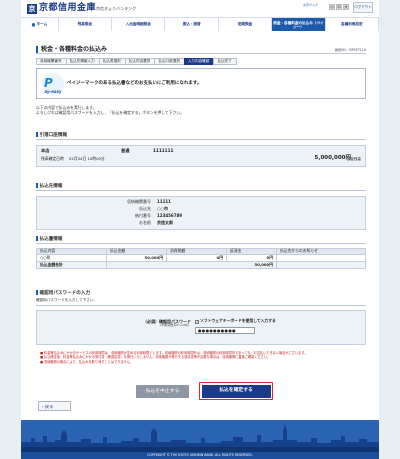 This screenshot has width=400, height=459. Describe the element at coordinates (140, 61) in the screenshot. I see `step-content-select: 払込内容選択` at that location.